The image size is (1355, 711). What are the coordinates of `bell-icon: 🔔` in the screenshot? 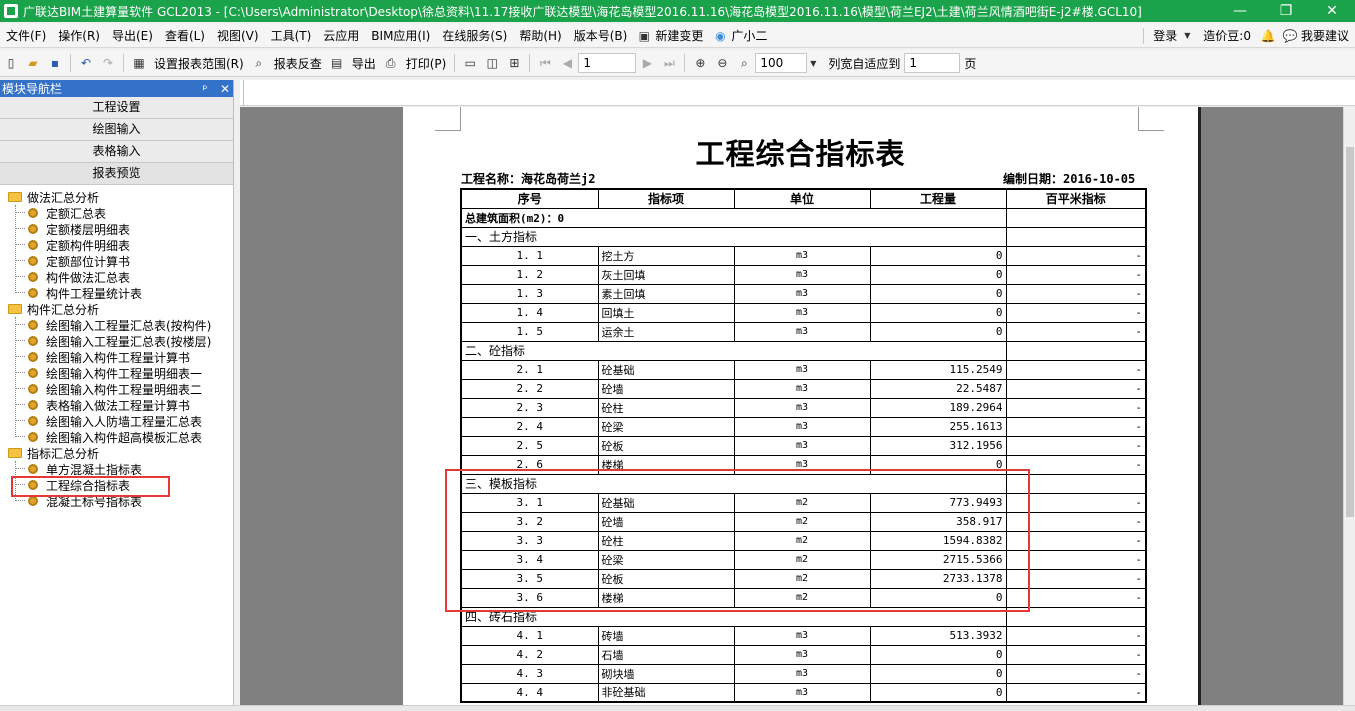 It's located at (1268, 36).